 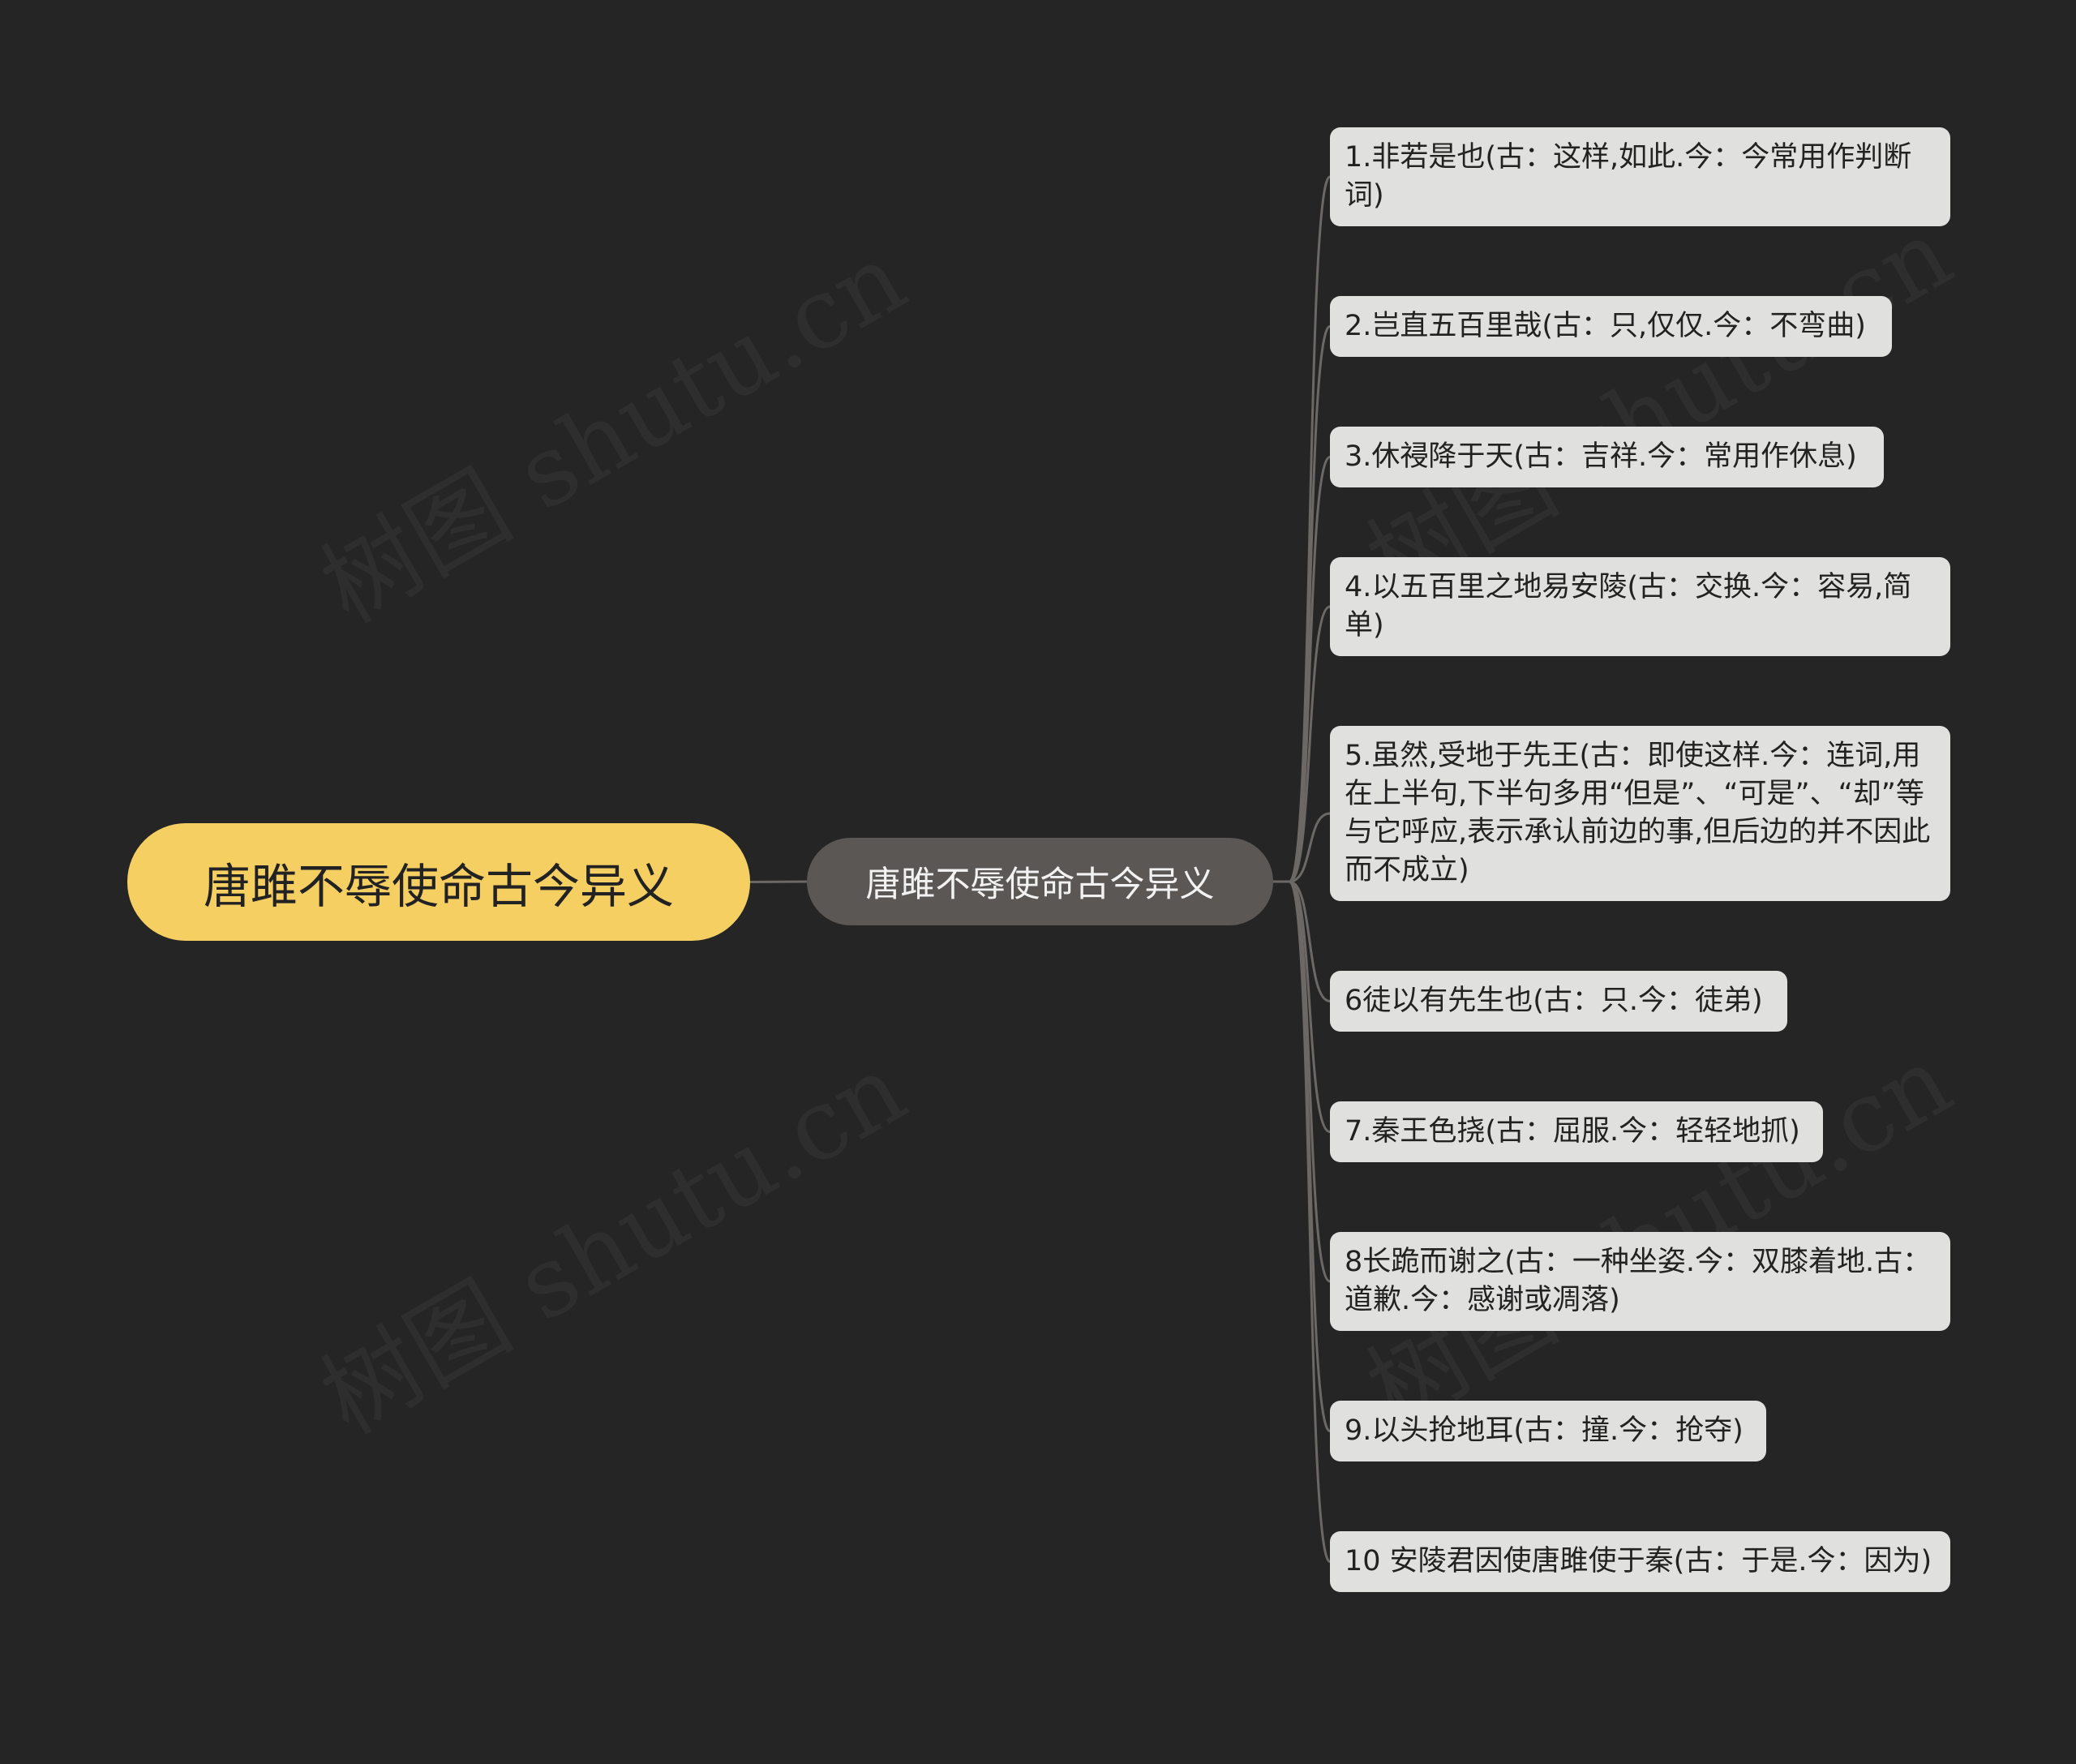 What do you see at coordinates (1554, 1001) in the screenshot?
I see `leaf-topic-label: 6徒以有先生也(古：只.今：徒弟)` at bounding box center [1554, 1001].